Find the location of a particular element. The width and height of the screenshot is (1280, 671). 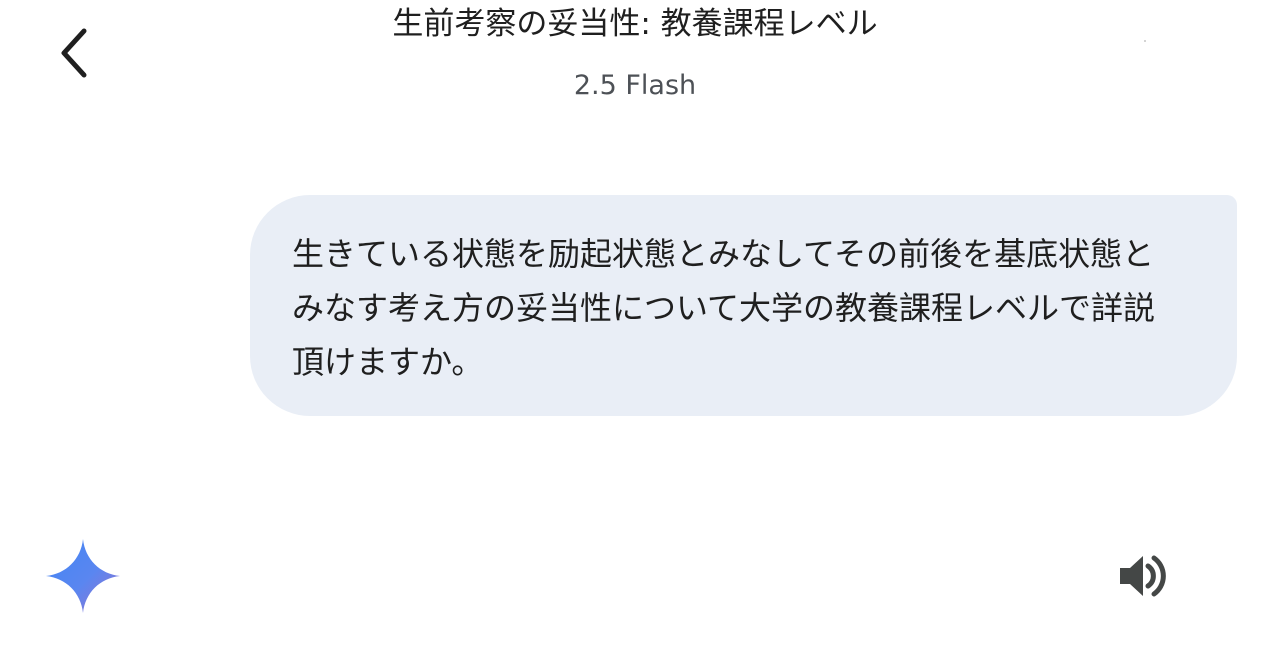

speaker-icon is located at coordinates (1143, 576).